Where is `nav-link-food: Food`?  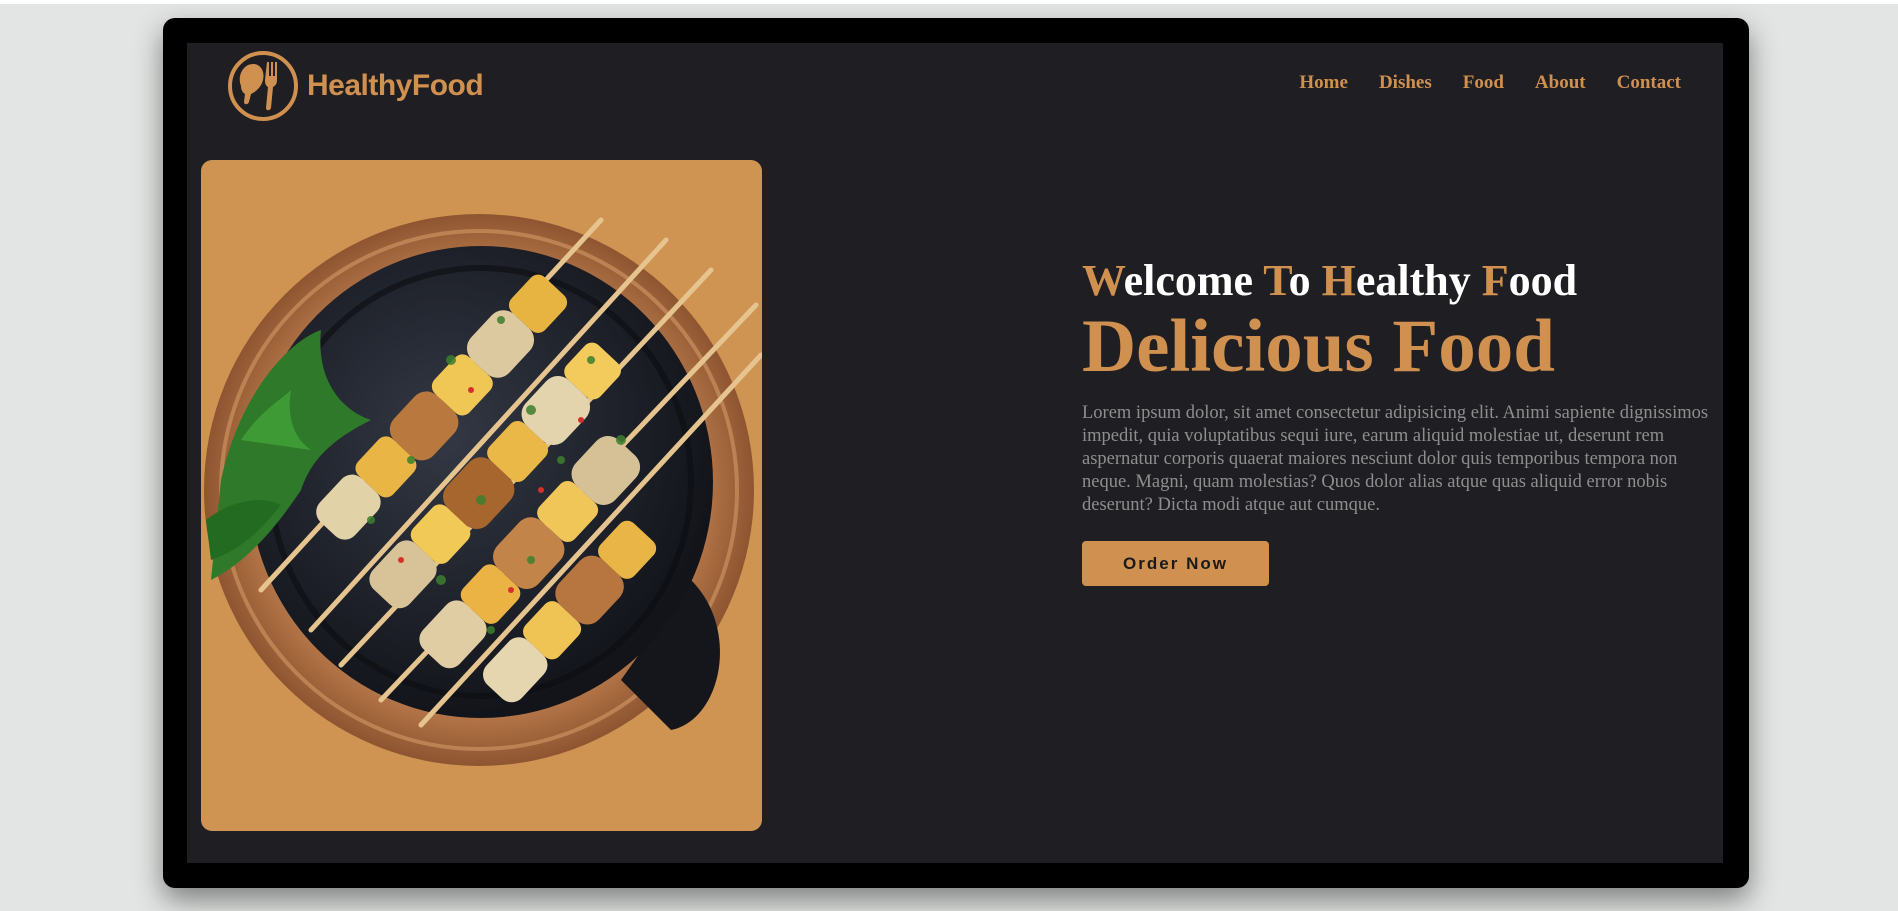 nav-link-food: Food is located at coordinates (1483, 83).